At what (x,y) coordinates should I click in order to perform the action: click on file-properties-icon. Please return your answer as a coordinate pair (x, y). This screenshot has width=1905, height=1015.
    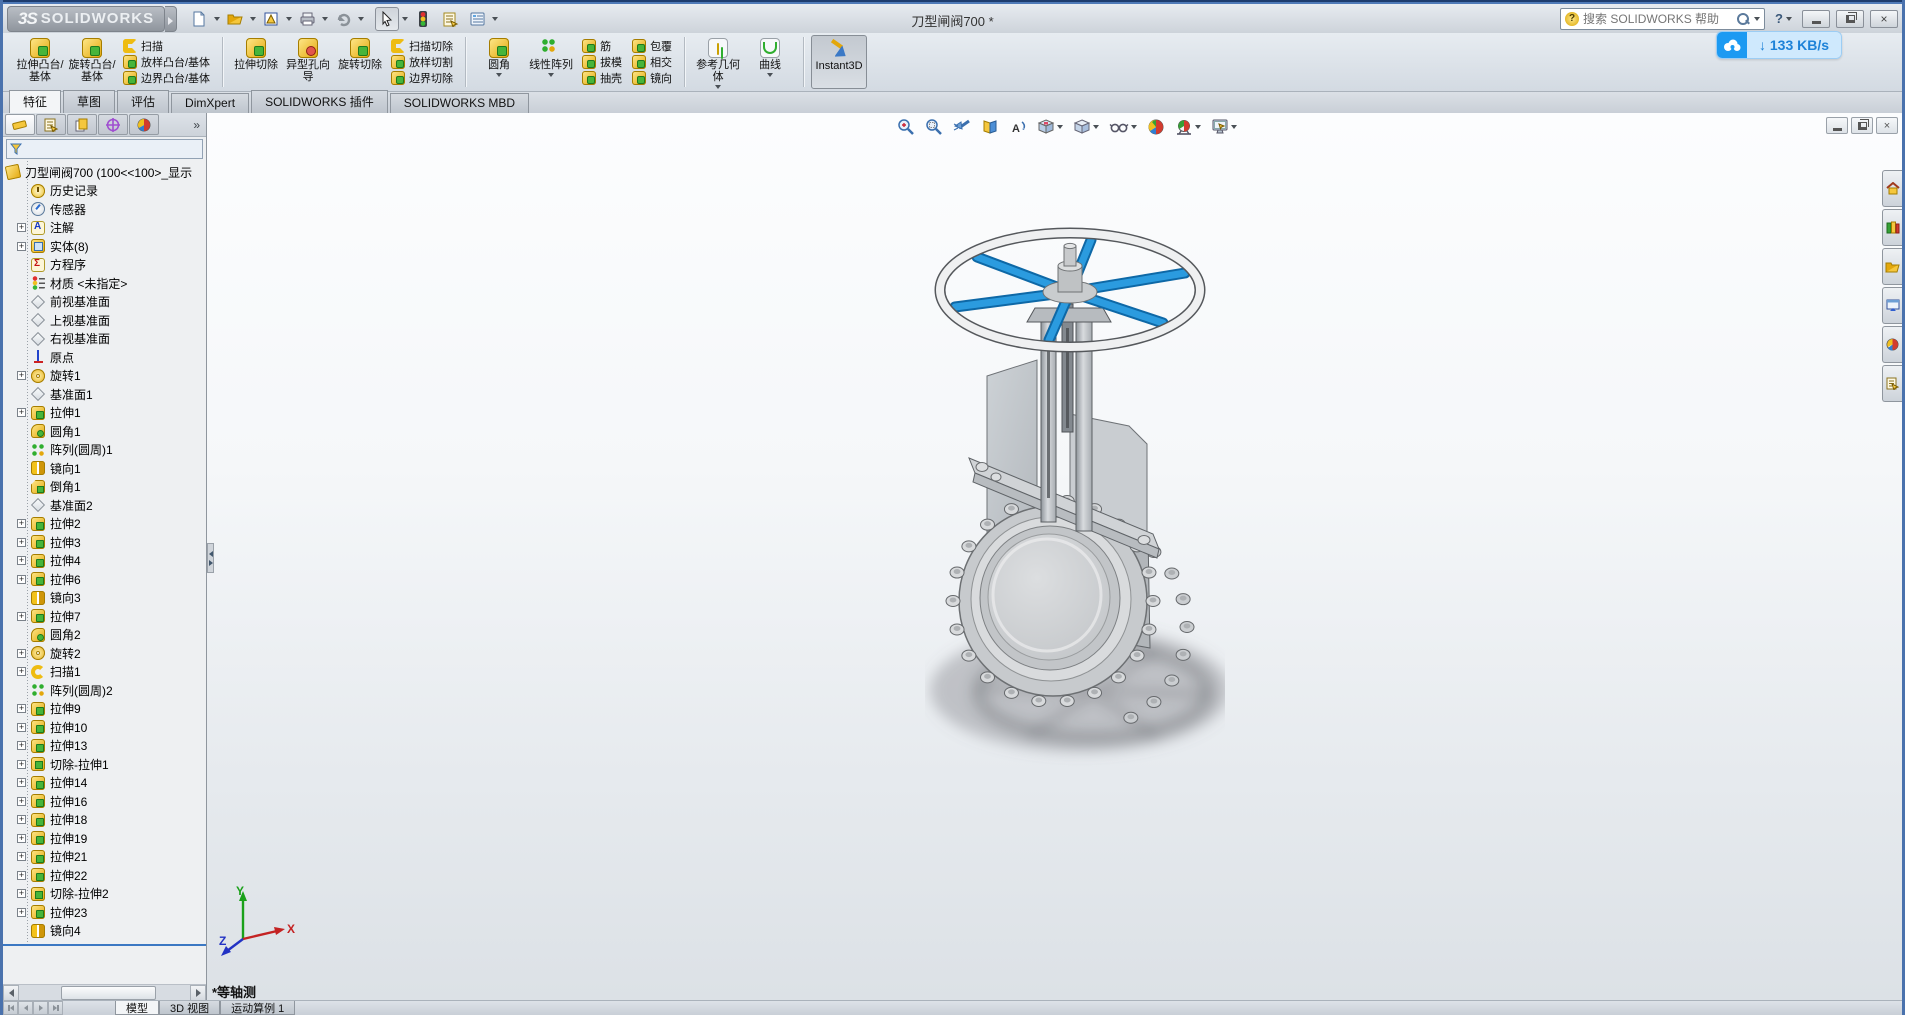
    Looking at the image, I should click on (450, 19).